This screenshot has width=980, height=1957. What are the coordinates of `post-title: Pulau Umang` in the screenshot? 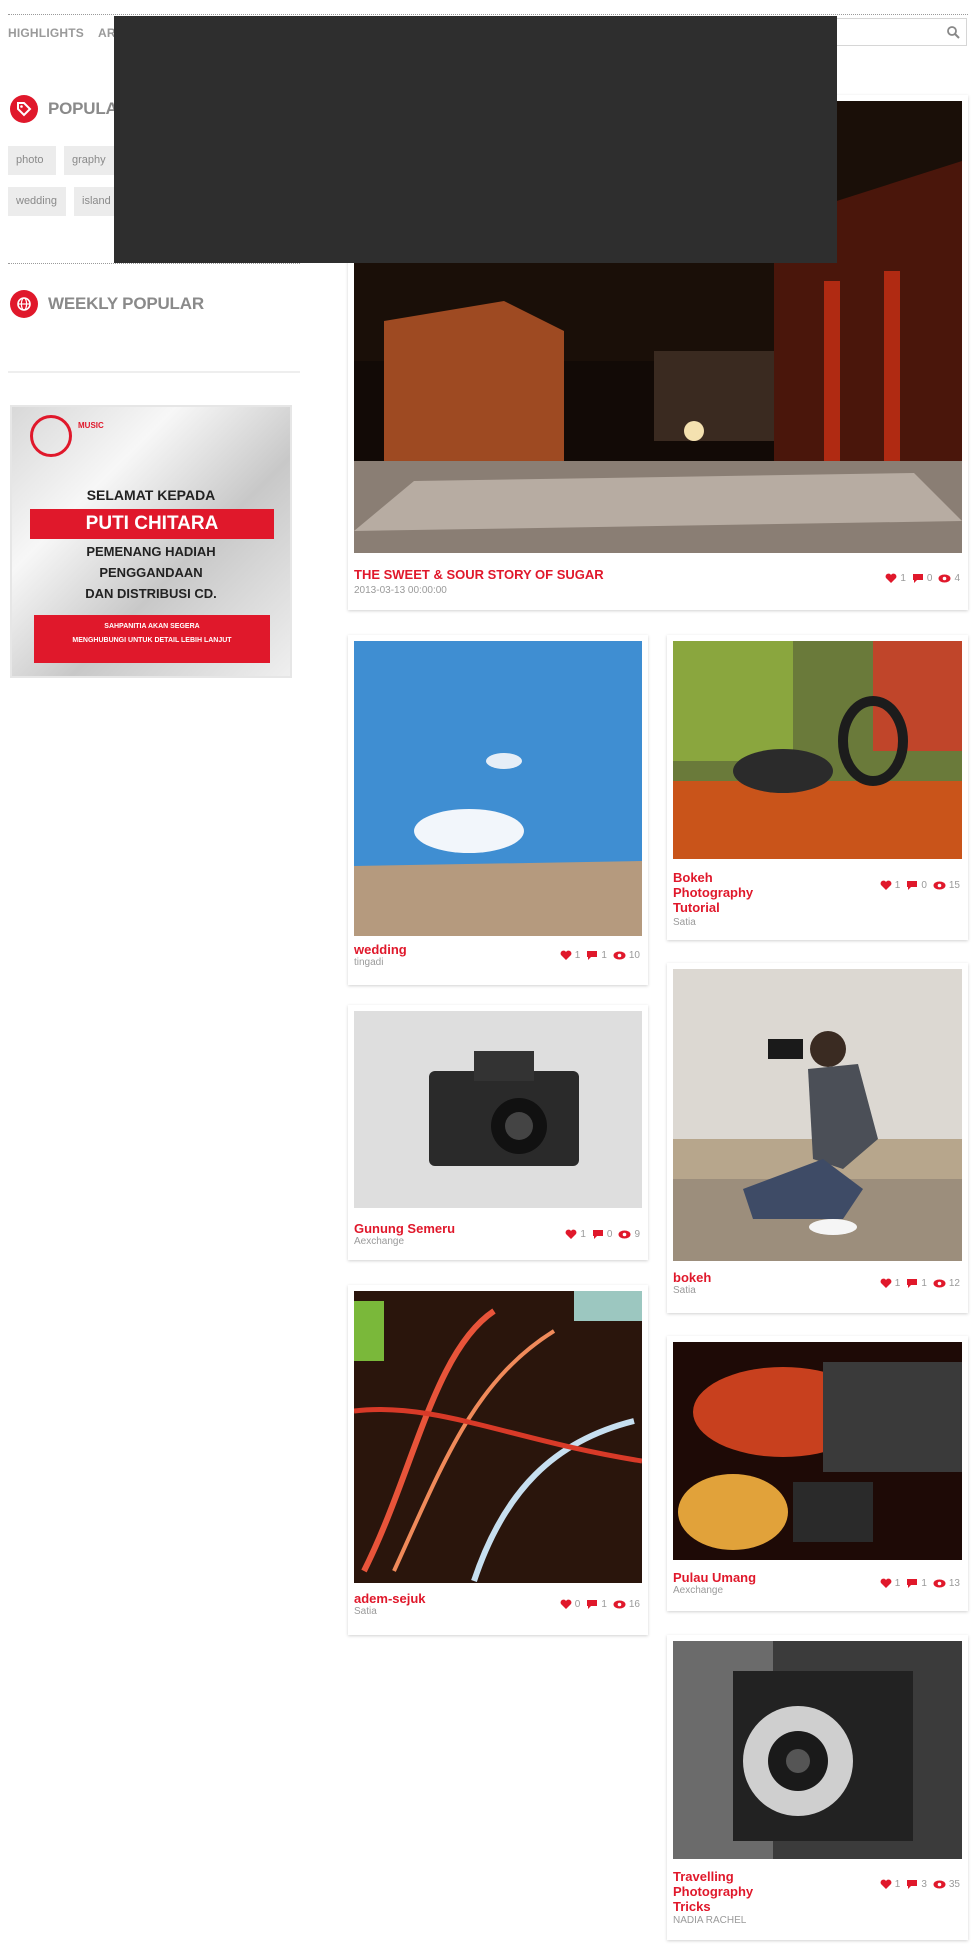 It's located at (758, 1577).